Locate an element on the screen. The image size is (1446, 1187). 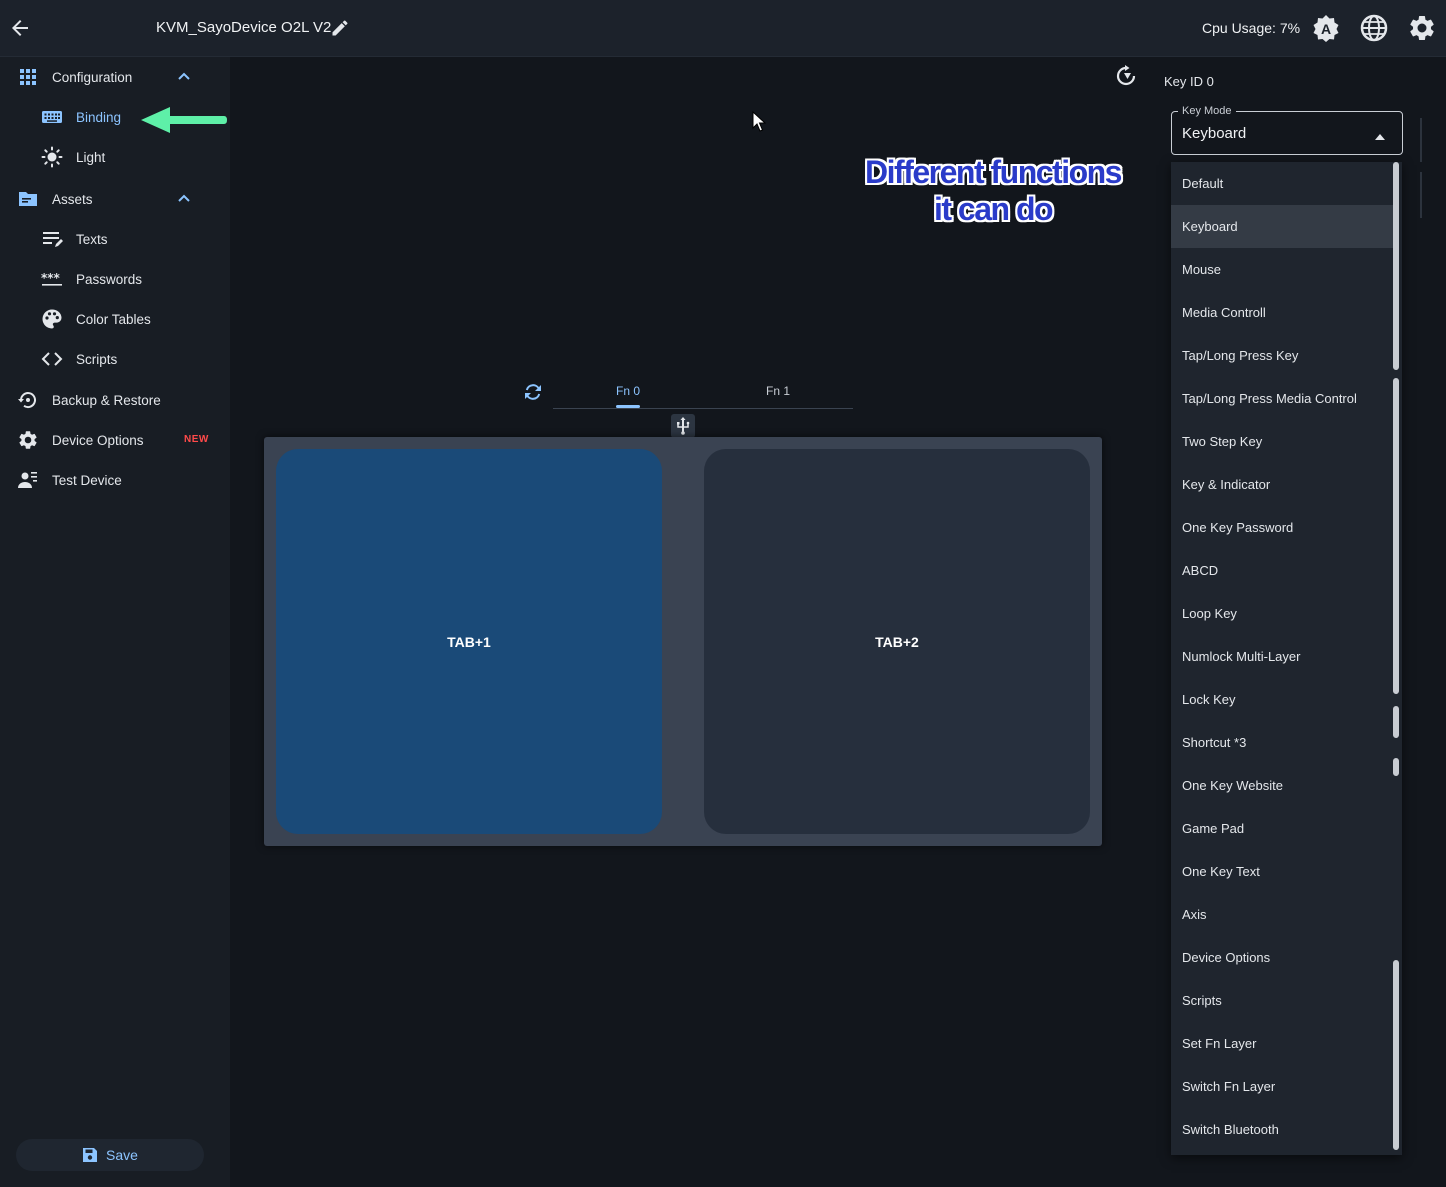
test-device-icon is located at coordinates (28, 480).